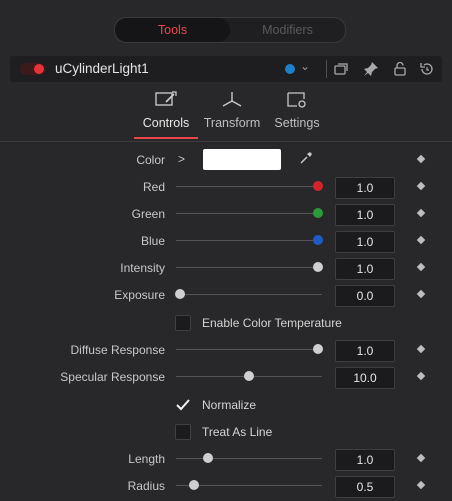 The width and height of the screenshot is (452, 501). Describe the element at coordinates (318, 240) in the screenshot. I see `slider-knob-blue` at that location.